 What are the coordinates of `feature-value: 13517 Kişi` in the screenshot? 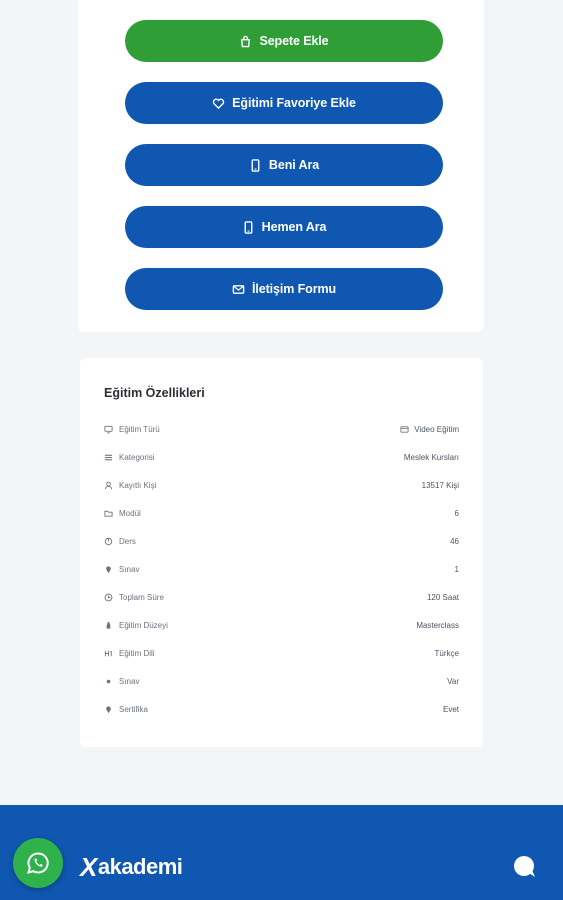 It's located at (440, 485).